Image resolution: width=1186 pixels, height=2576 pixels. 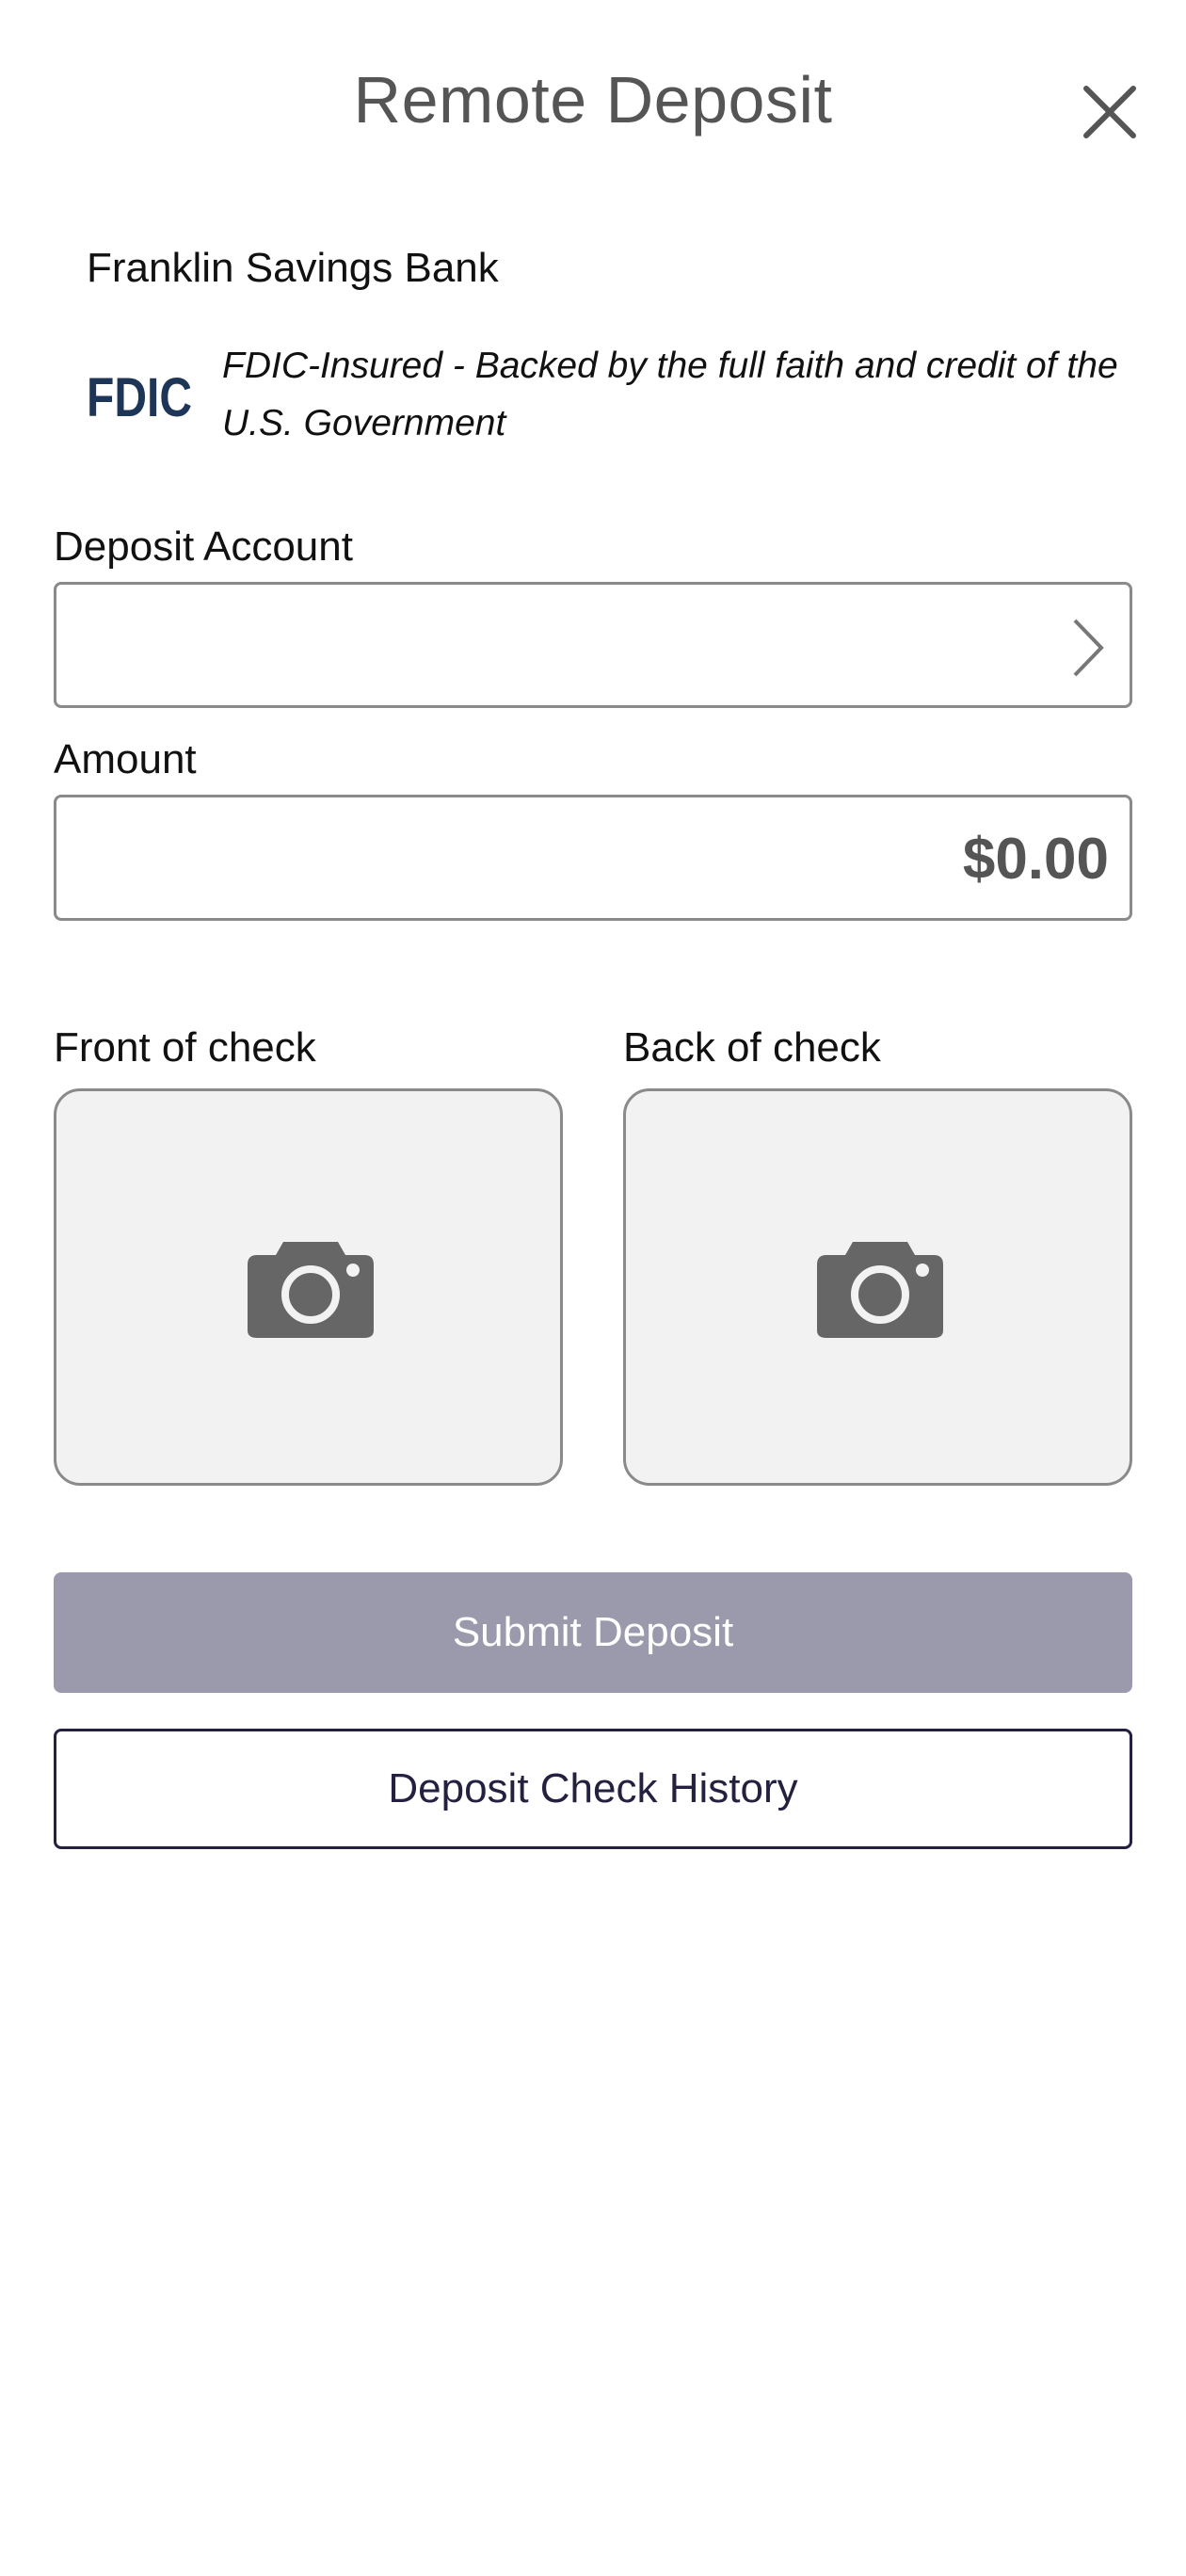 What do you see at coordinates (593, 858) in the screenshot?
I see `amount-input: $0.00` at bounding box center [593, 858].